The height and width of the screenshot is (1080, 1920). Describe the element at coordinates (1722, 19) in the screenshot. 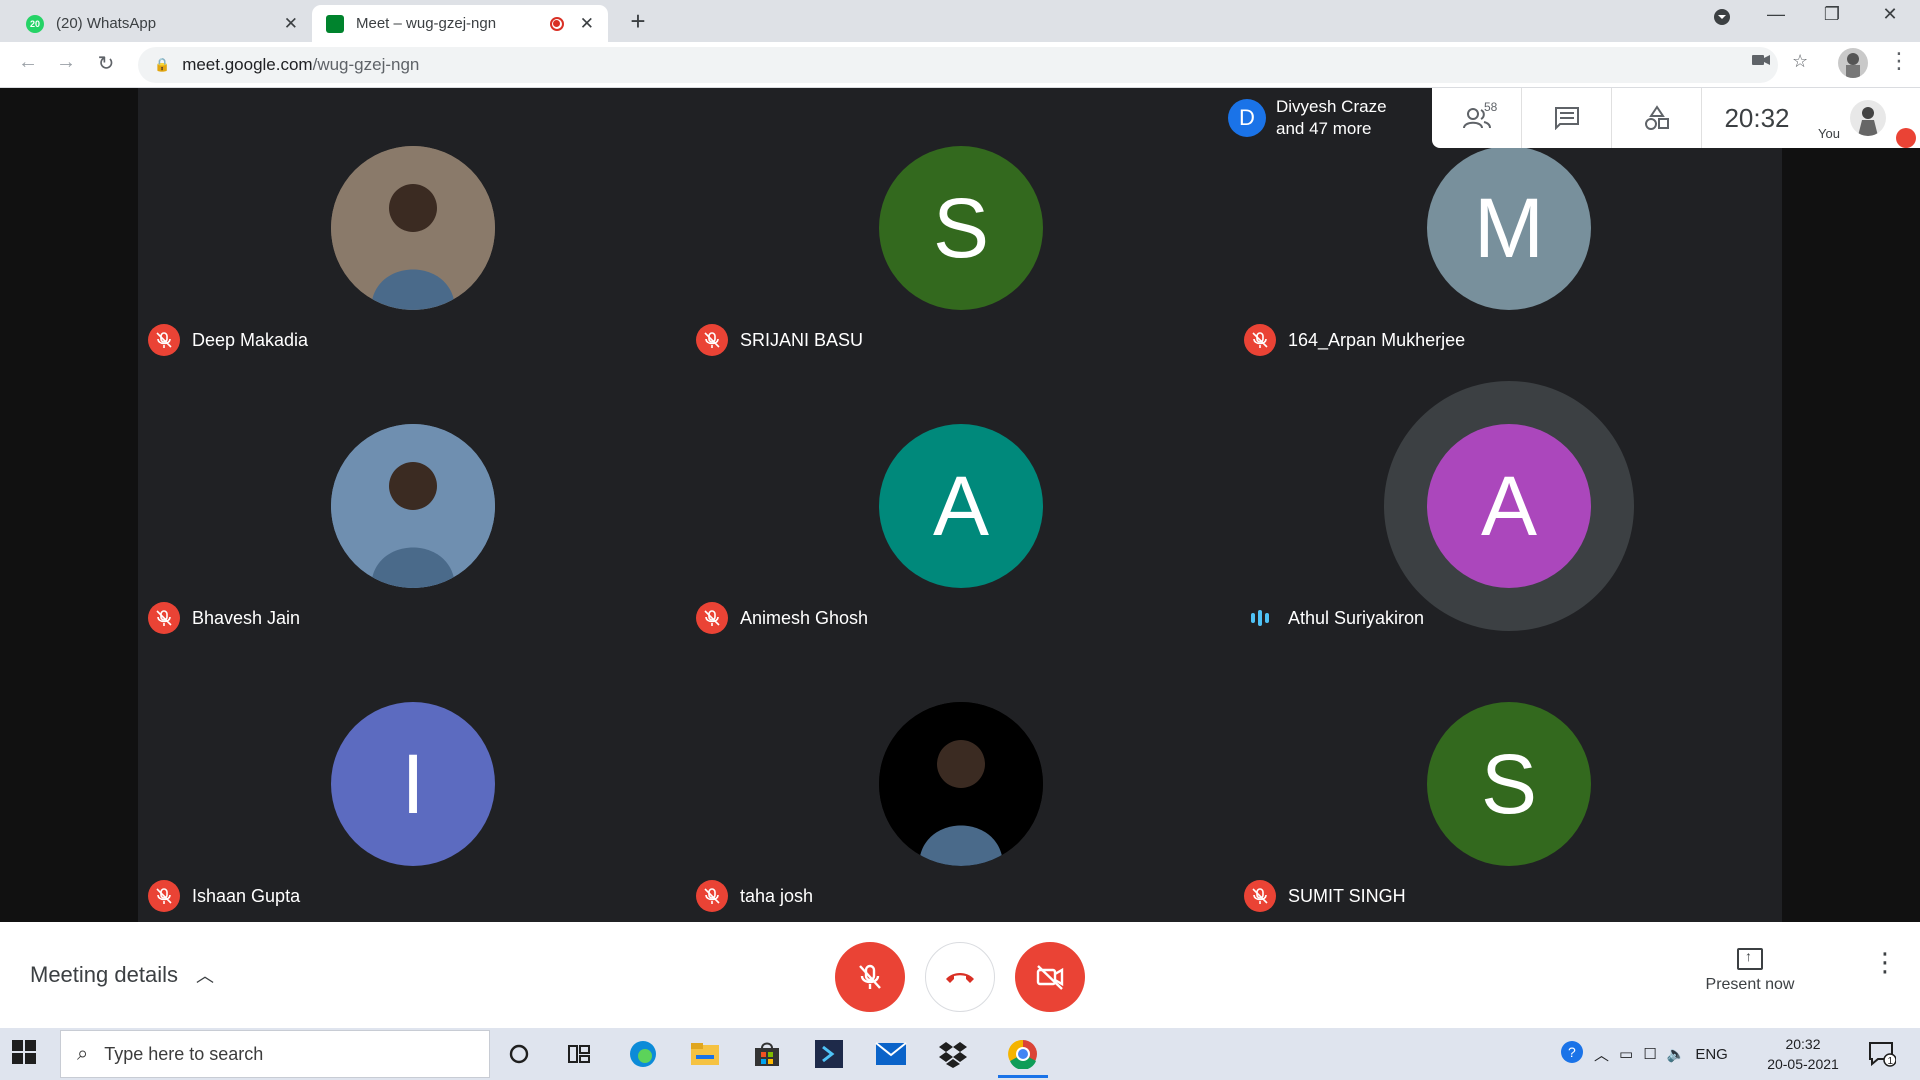

I see `tab-search-icon` at that location.